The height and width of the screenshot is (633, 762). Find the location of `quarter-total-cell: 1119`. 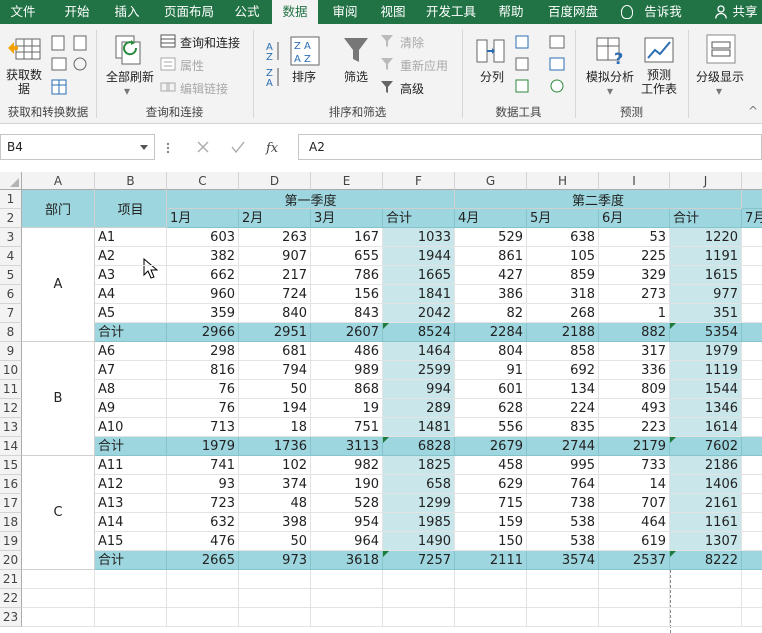

quarter-total-cell: 1119 is located at coordinates (706, 370).